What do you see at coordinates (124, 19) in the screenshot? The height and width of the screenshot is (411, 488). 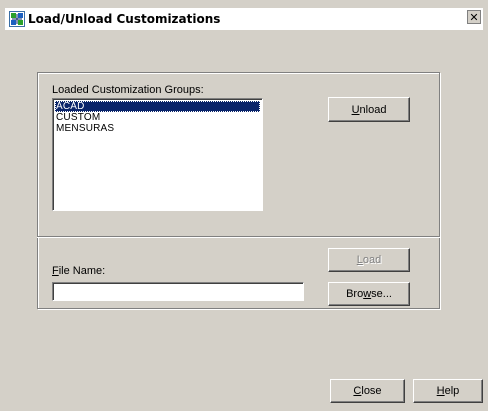 I see `dialog-title: Load/Unload Customizations` at bounding box center [124, 19].